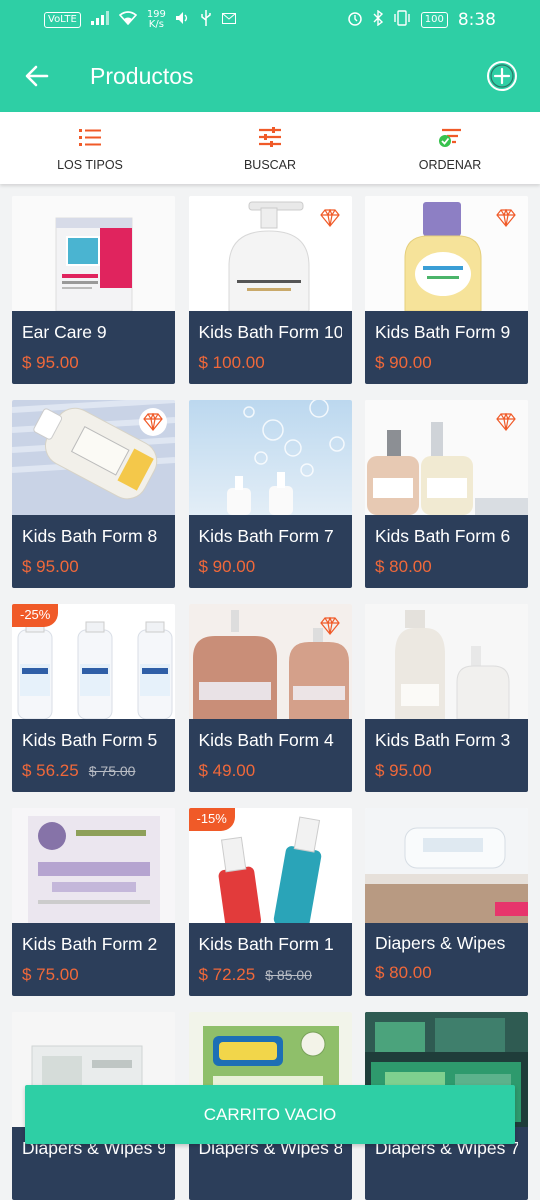 The width and height of the screenshot is (540, 1200). I want to click on product-info: Kids Bath Form 3 $ 95.00, so click(446, 755).